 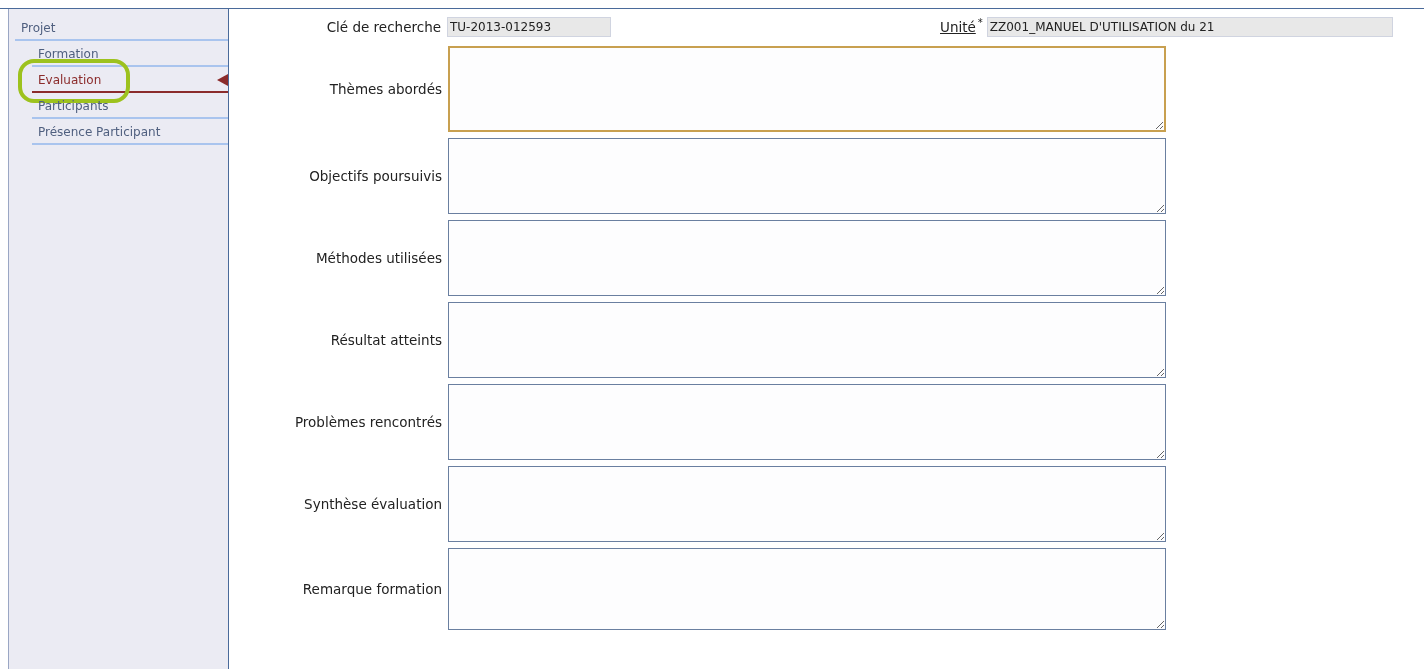 What do you see at coordinates (368, 422) in the screenshot?
I see `field-label: Problèmes rencontrés` at bounding box center [368, 422].